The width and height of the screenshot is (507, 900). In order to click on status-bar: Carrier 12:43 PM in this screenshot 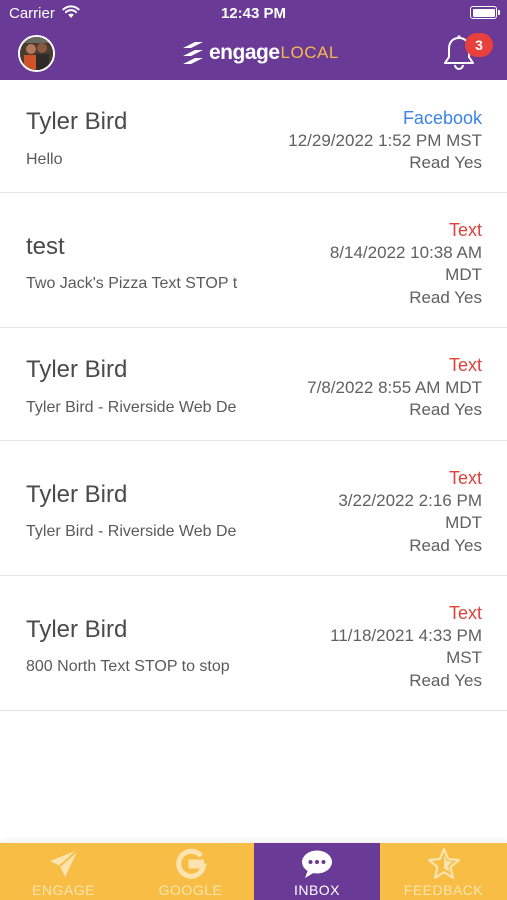, I will do `click(253, 14)`.